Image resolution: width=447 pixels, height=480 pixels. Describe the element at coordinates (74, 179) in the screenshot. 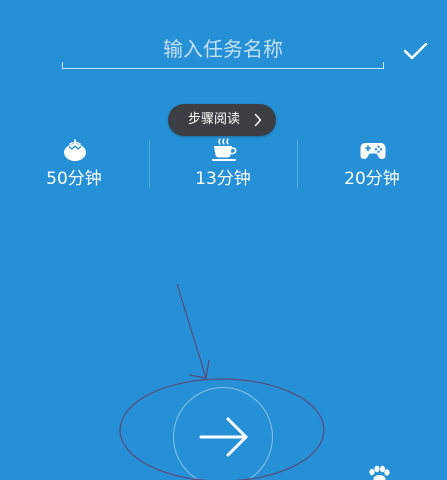

I see `duration-label: 50分钟` at that location.